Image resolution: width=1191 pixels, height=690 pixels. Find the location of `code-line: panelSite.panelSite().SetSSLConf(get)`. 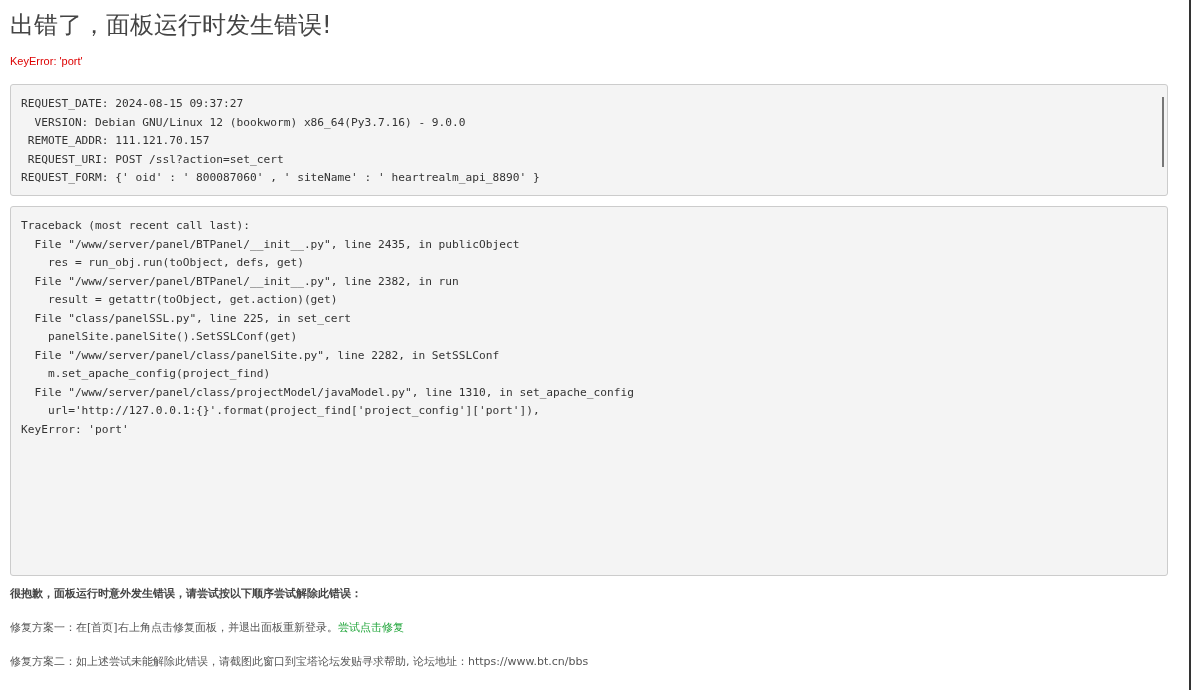

code-line: panelSite.panelSite().SetSSLConf(get) is located at coordinates (172, 337).